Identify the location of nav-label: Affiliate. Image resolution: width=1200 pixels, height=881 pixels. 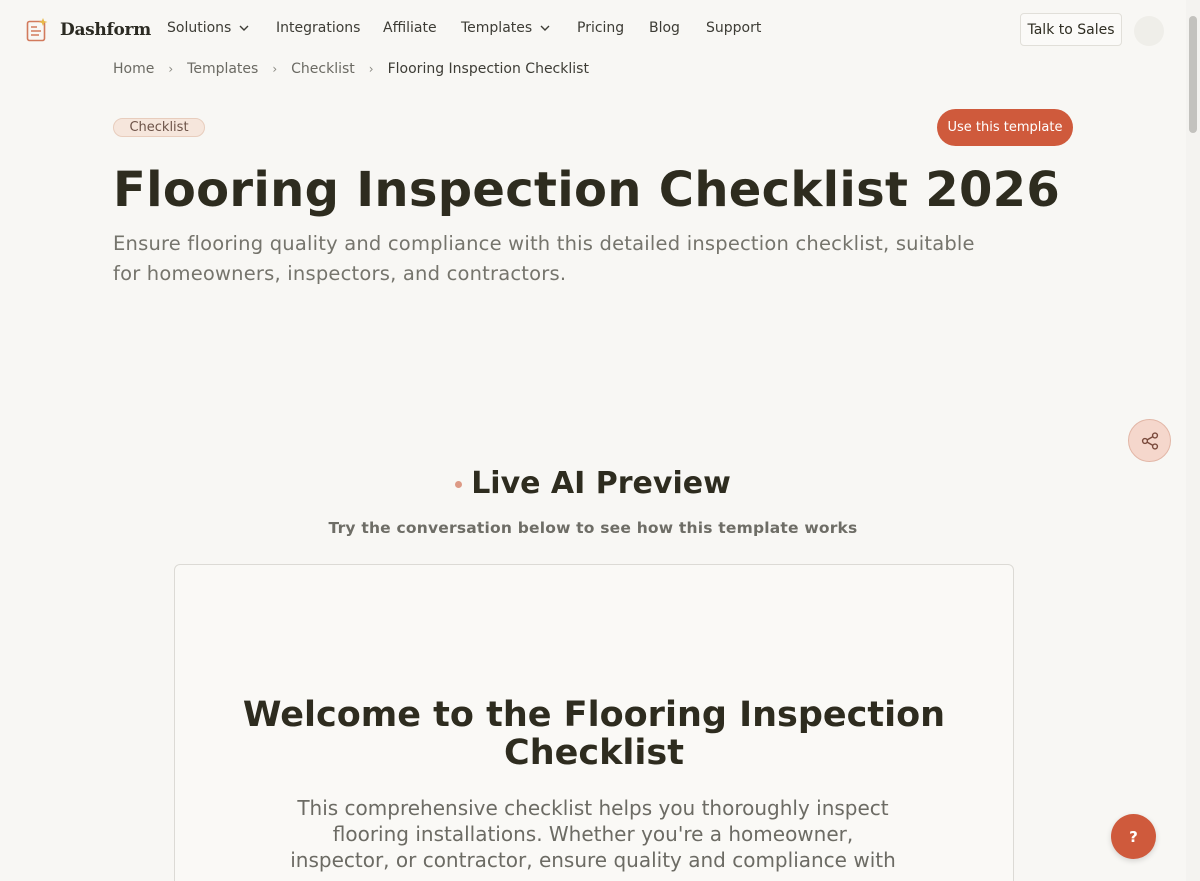
(410, 28).